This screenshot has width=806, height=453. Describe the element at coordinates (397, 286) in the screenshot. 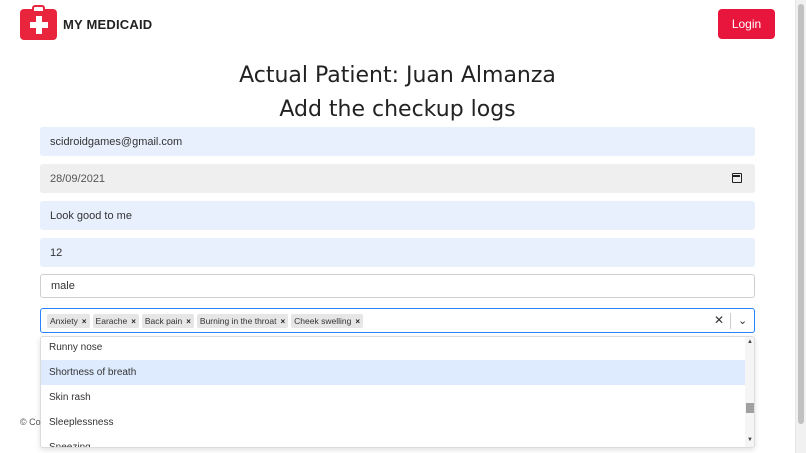

I see `gender-field: male` at that location.